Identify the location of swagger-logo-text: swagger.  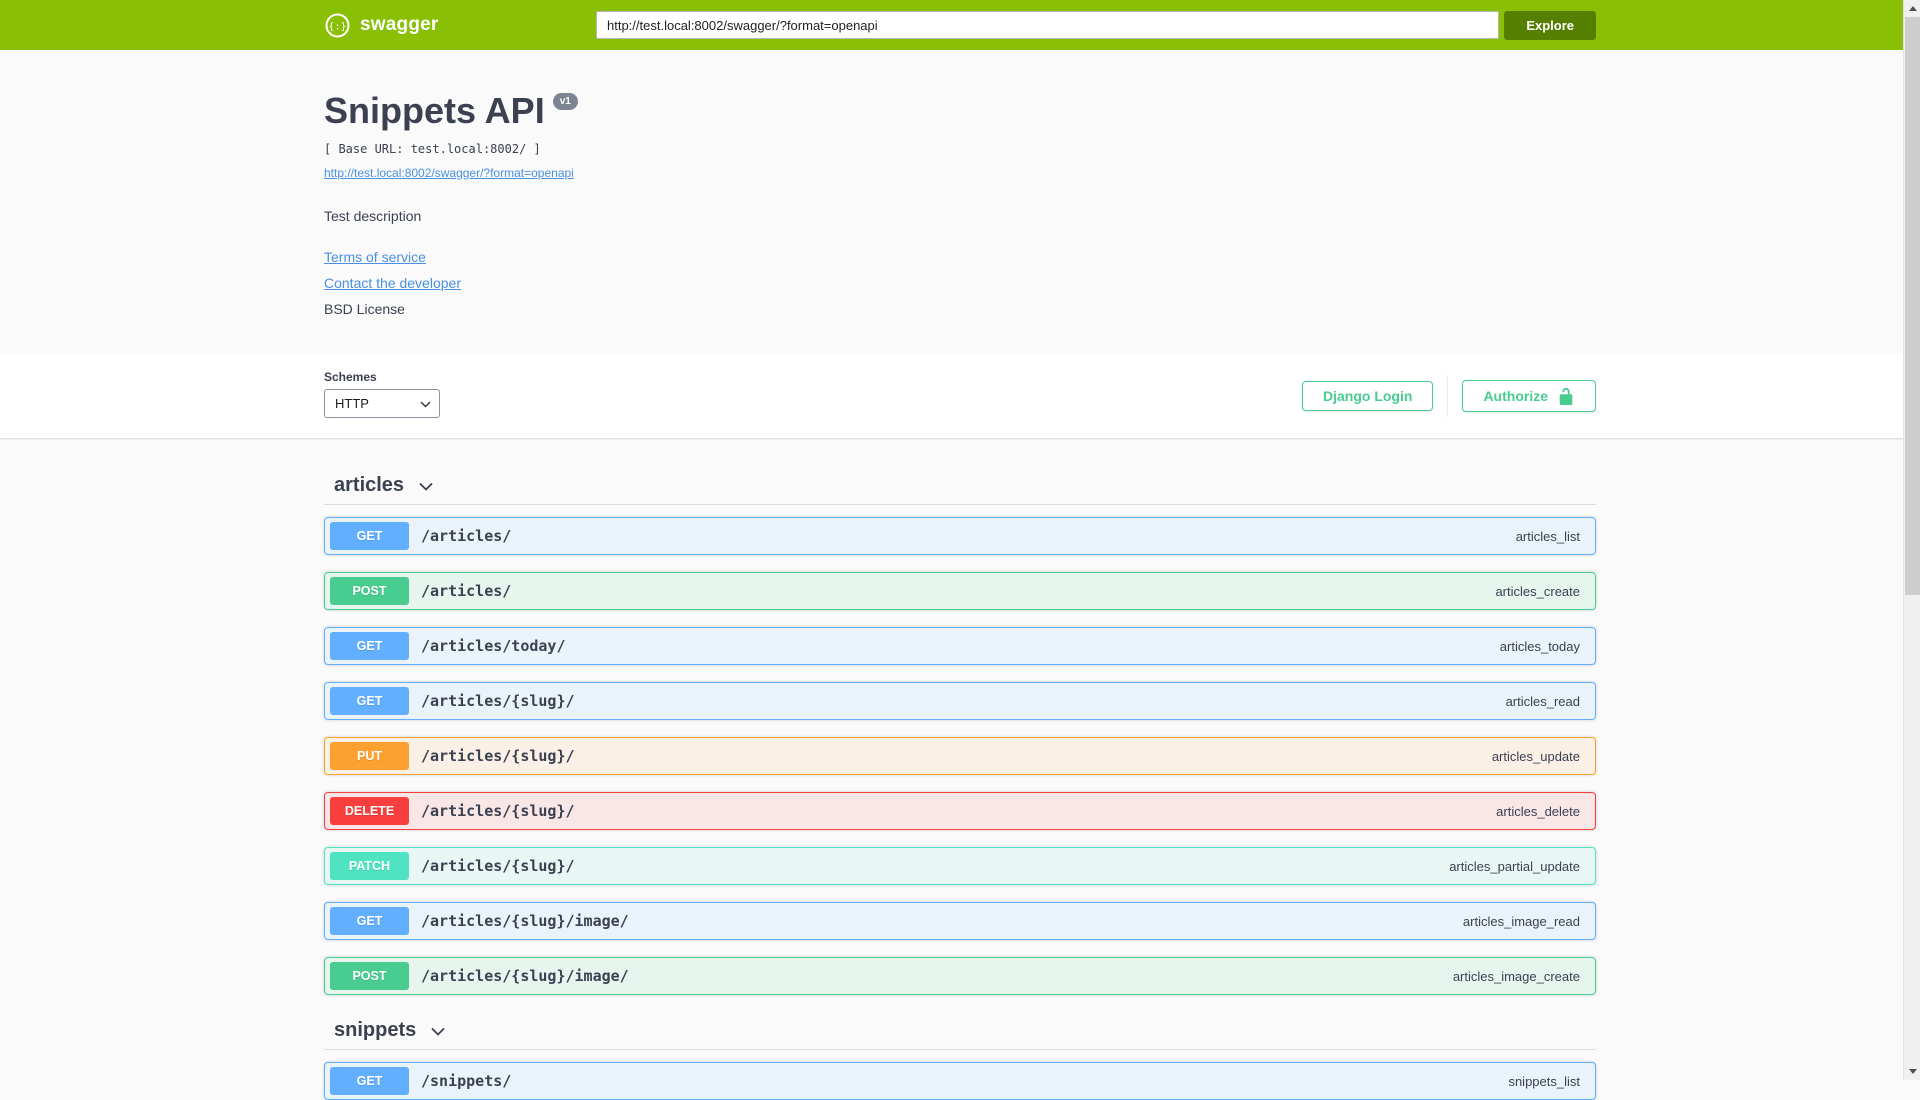
(399, 24).